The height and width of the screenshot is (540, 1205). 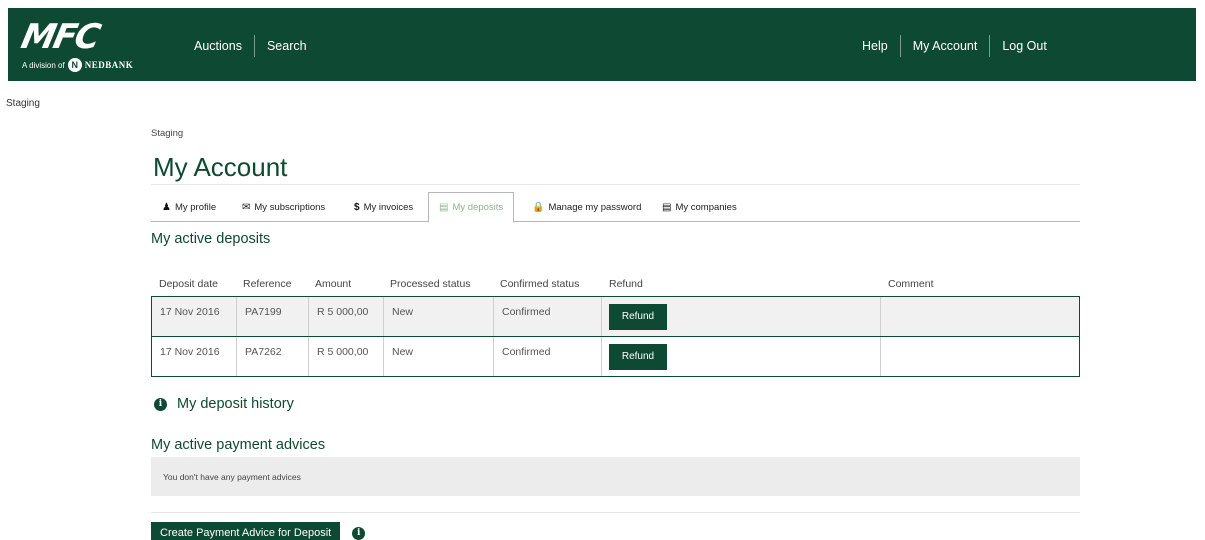 I want to click on create-payment-advice-button: Create Payment Advice for Deposit, so click(x=246, y=531).